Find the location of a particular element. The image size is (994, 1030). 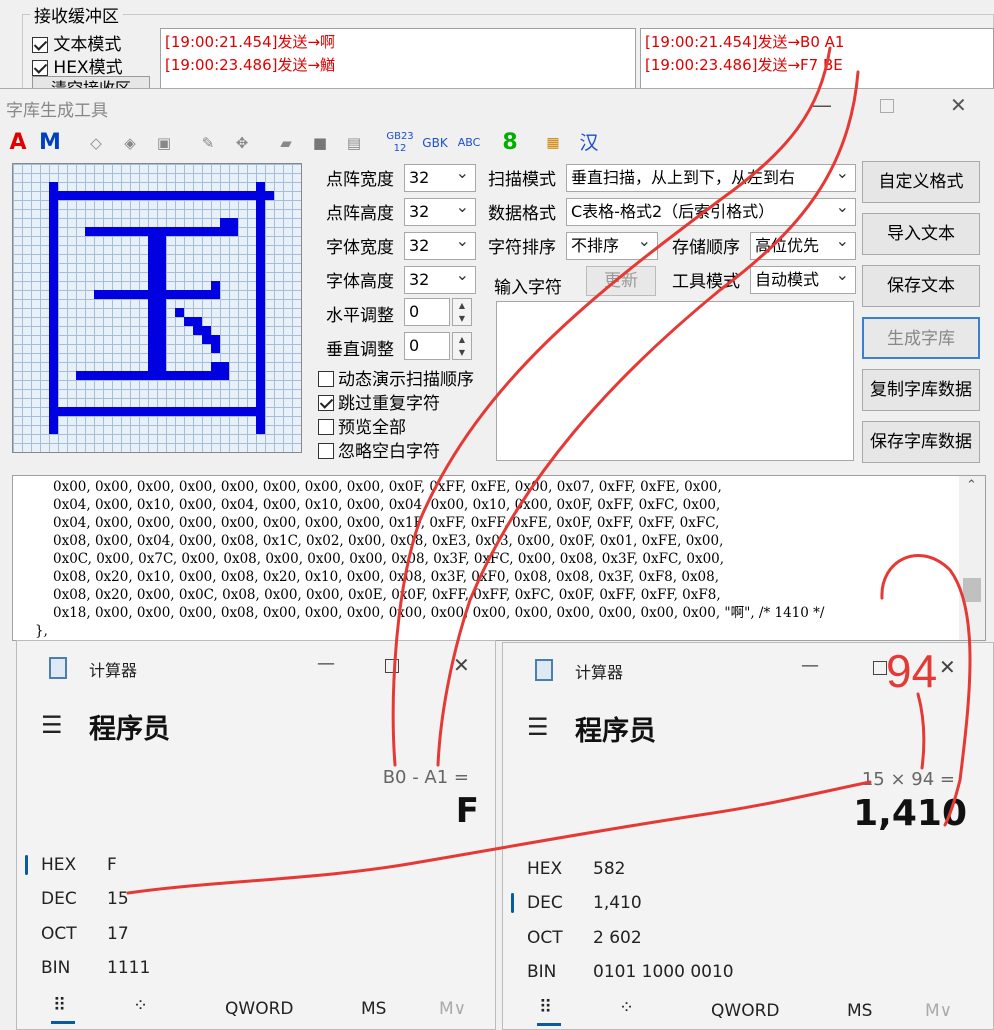

calculator-title: 计算器 is located at coordinates (113, 670).